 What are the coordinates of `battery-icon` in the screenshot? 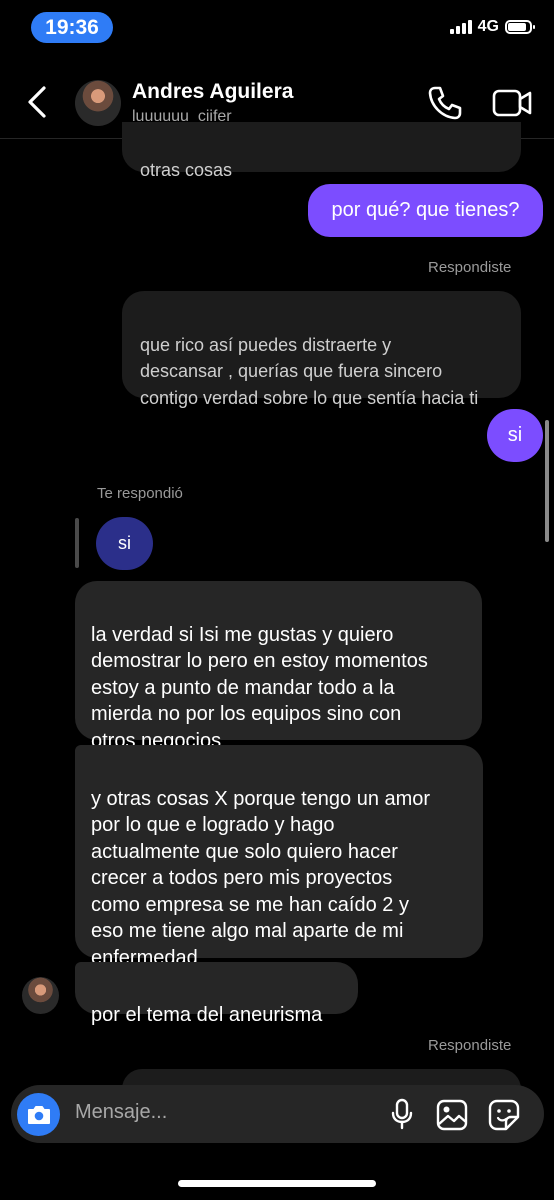 It's located at (520, 27).